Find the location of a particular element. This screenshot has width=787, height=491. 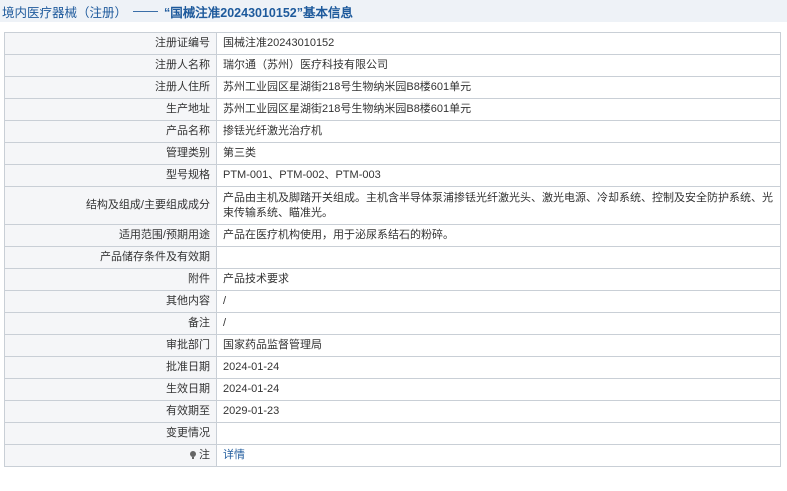

row-value: PTM-001、PTM-002、PTM-003 is located at coordinates (498, 175).